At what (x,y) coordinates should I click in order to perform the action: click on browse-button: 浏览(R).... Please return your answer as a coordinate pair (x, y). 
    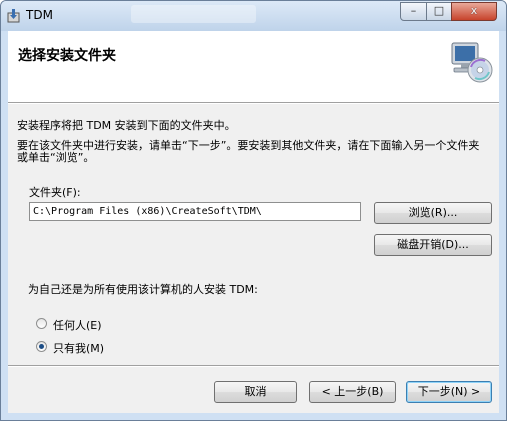
    Looking at the image, I should click on (433, 213).